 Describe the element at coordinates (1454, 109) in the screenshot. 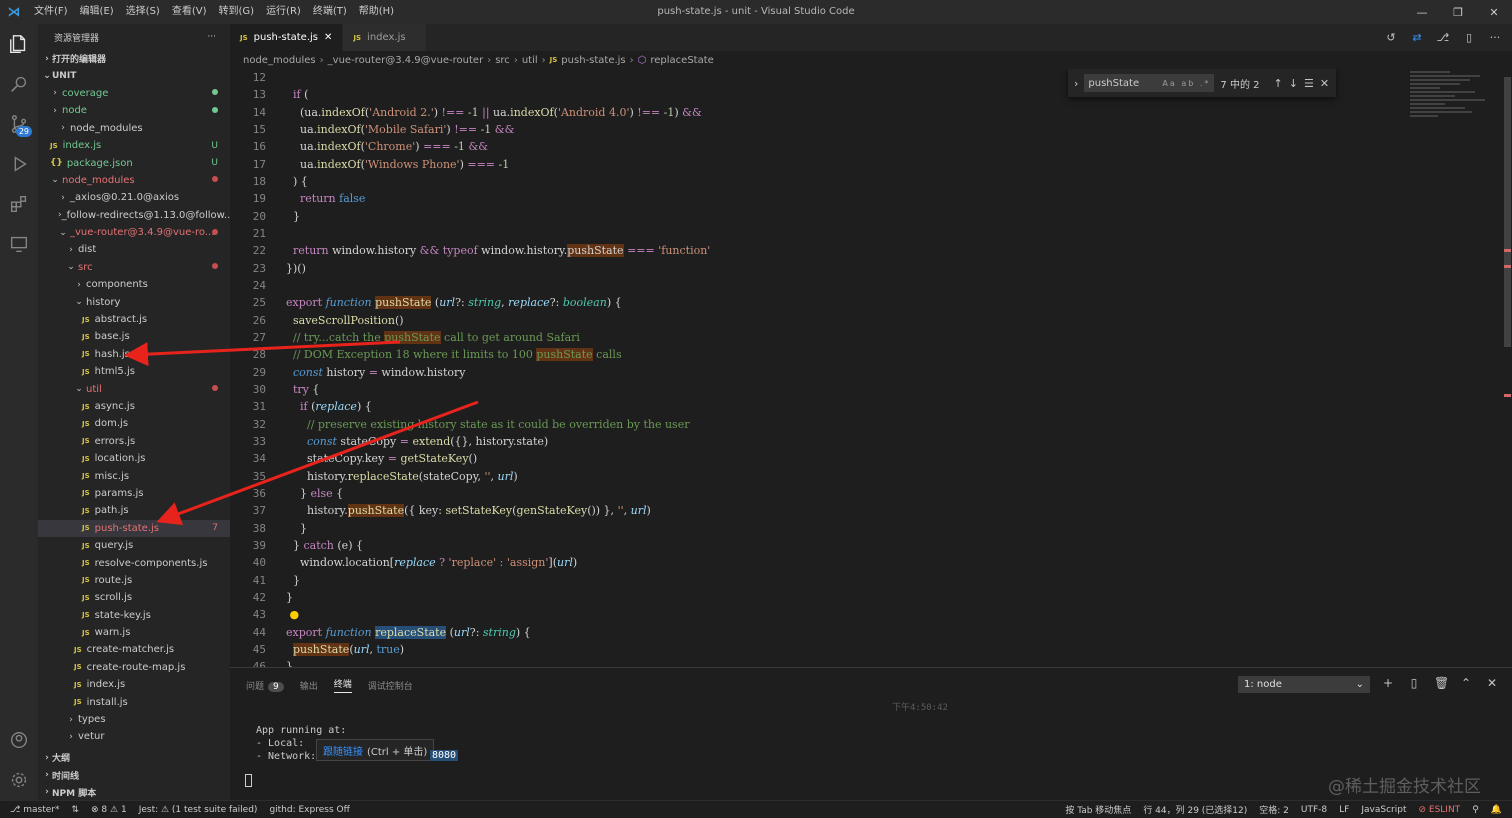

I see `minimap` at that location.